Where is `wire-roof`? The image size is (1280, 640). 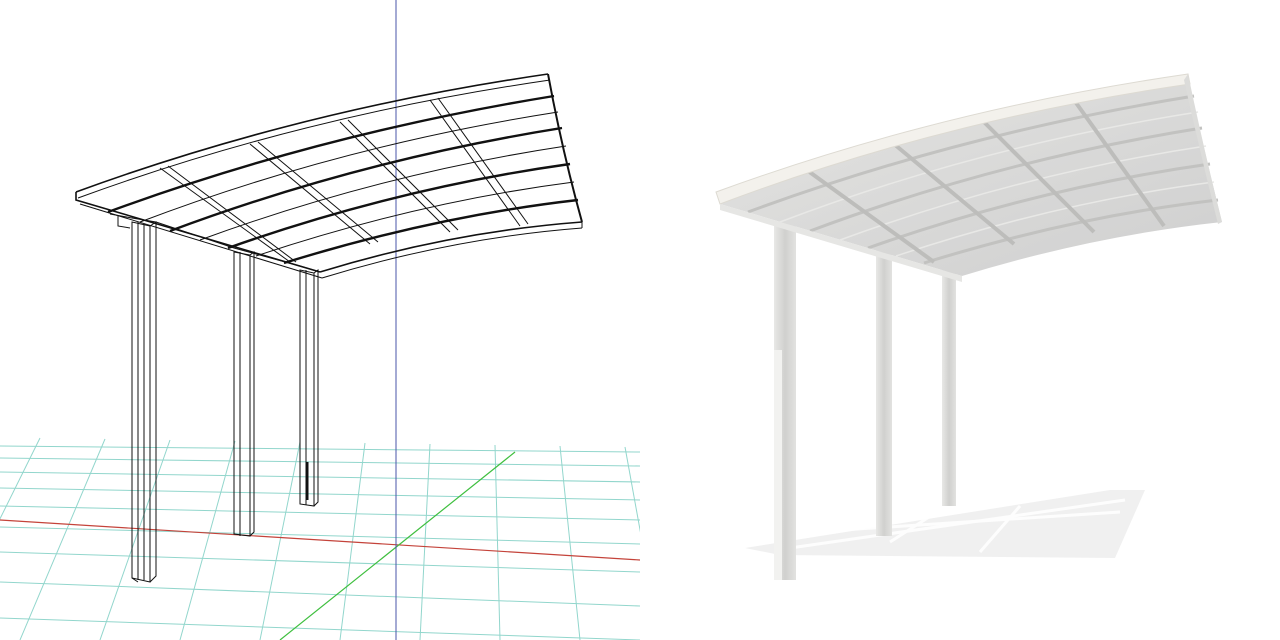 wire-roof is located at coordinates (329, 176).